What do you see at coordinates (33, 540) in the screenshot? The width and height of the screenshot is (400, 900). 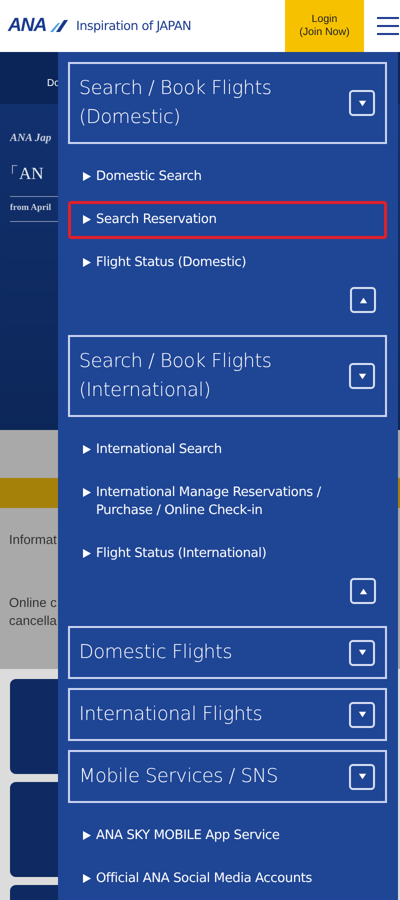 I see `info-text: Informat` at bounding box center [33, 540].